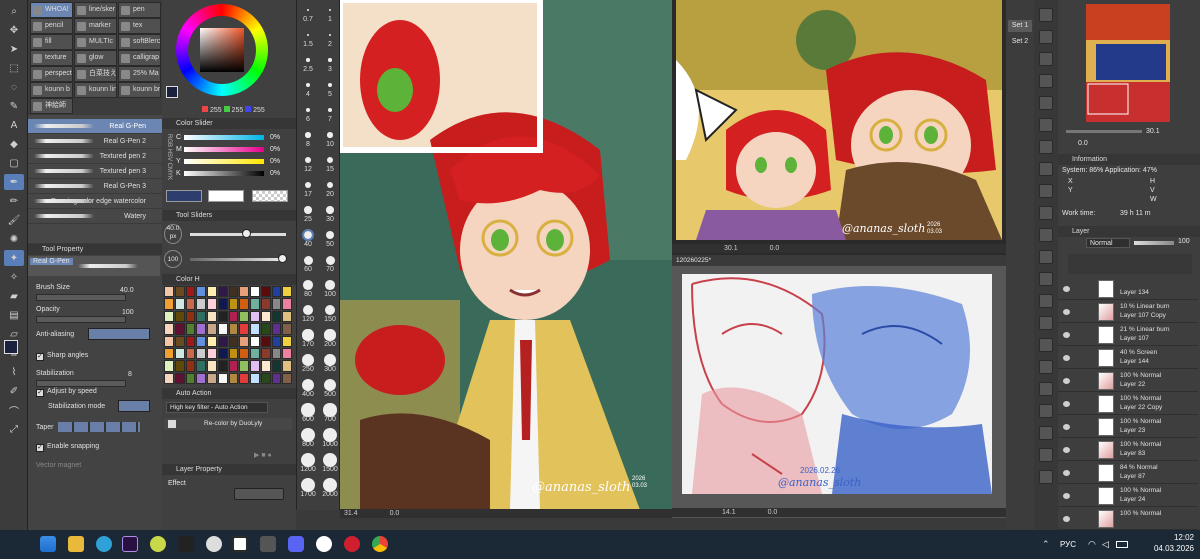 The image size is (1200, 559). What do you see at coordinates (14, 410) in the screenshot?
I see `correct-line-icon: ⌒` at bounding box center [14, 410].